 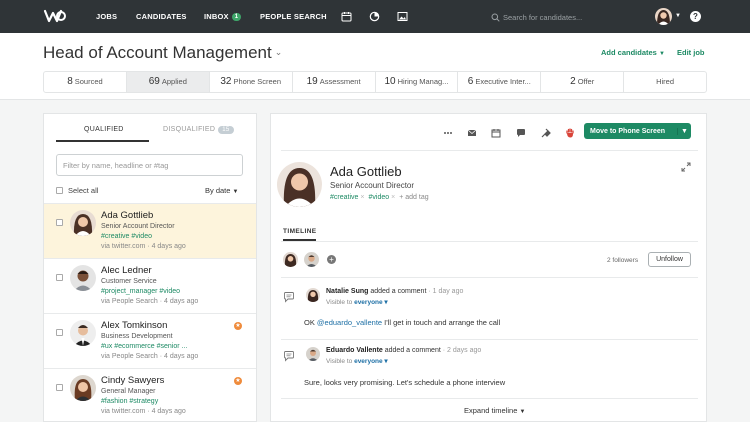 I want to click on star-badge-icon: ★, so click(x=238, y=326).